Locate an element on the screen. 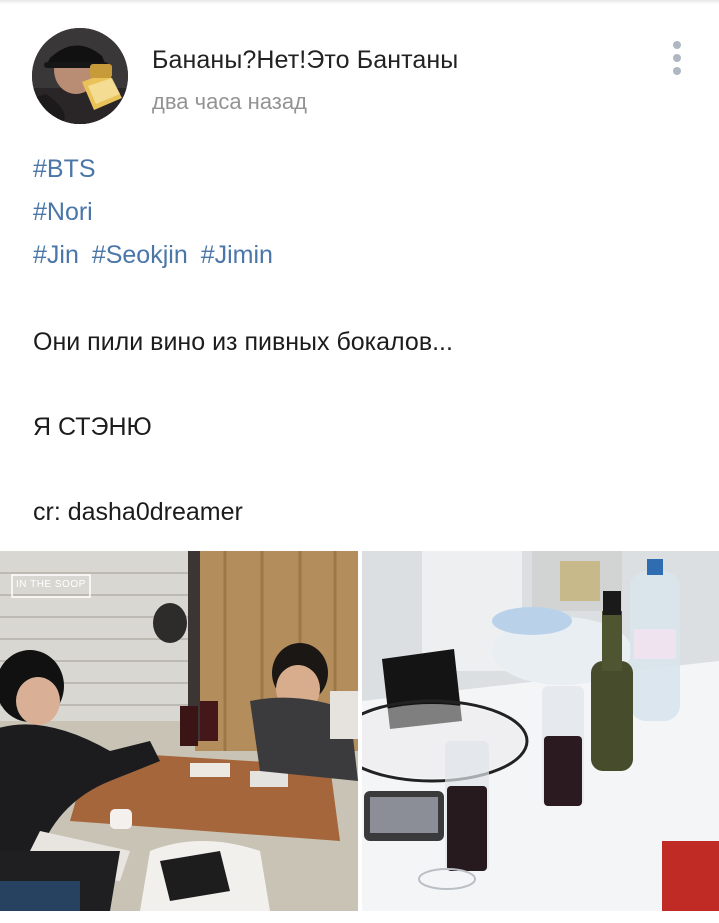 Image resolution: width=719 pixels, height=923 pixels. avatar is located at coordinates (80, 76).